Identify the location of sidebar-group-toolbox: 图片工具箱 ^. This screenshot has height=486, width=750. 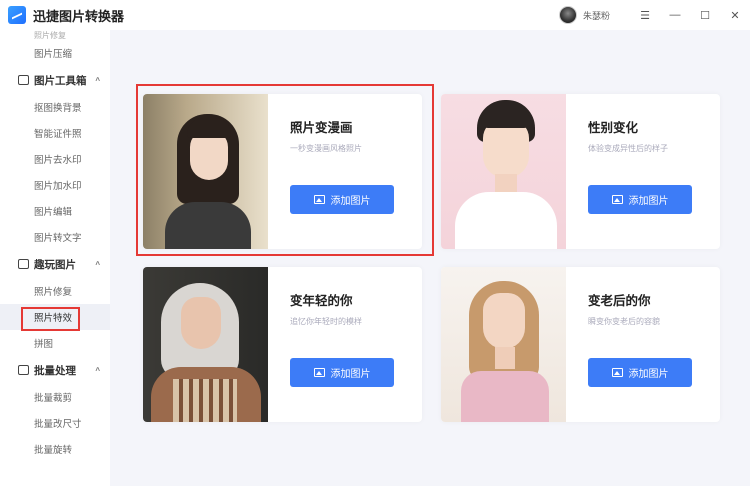
(55, 80).